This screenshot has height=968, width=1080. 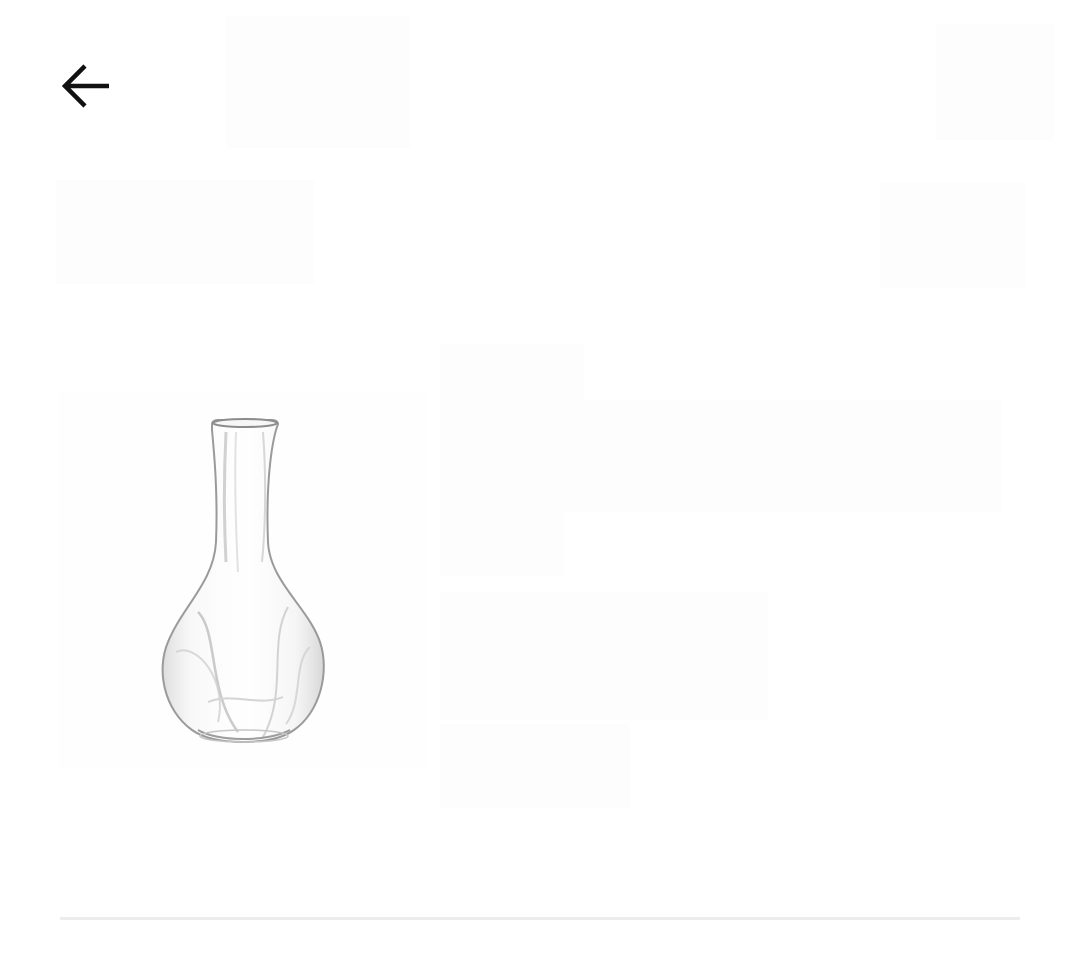 I want to click on product-name-placeholder, so click(x=185, y=232).